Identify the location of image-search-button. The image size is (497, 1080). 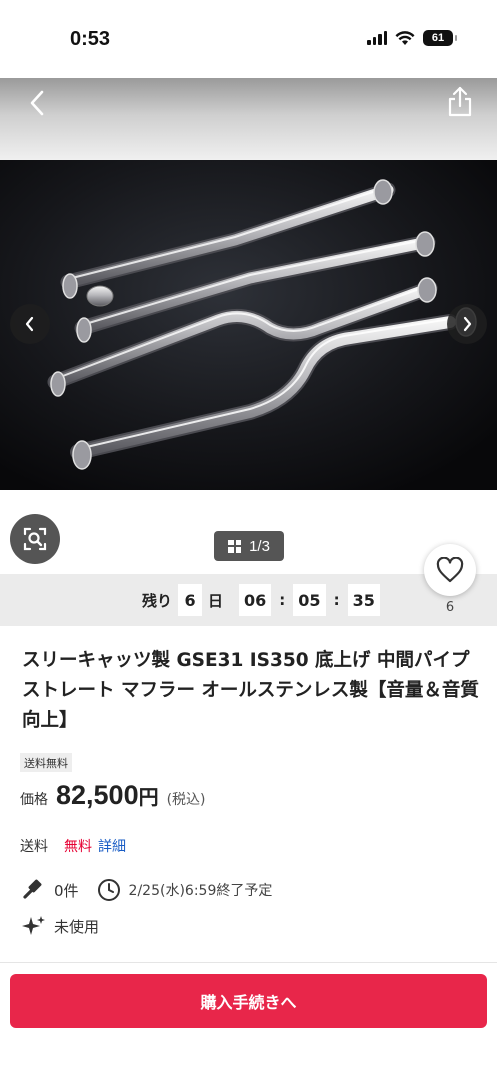
(35, 539).